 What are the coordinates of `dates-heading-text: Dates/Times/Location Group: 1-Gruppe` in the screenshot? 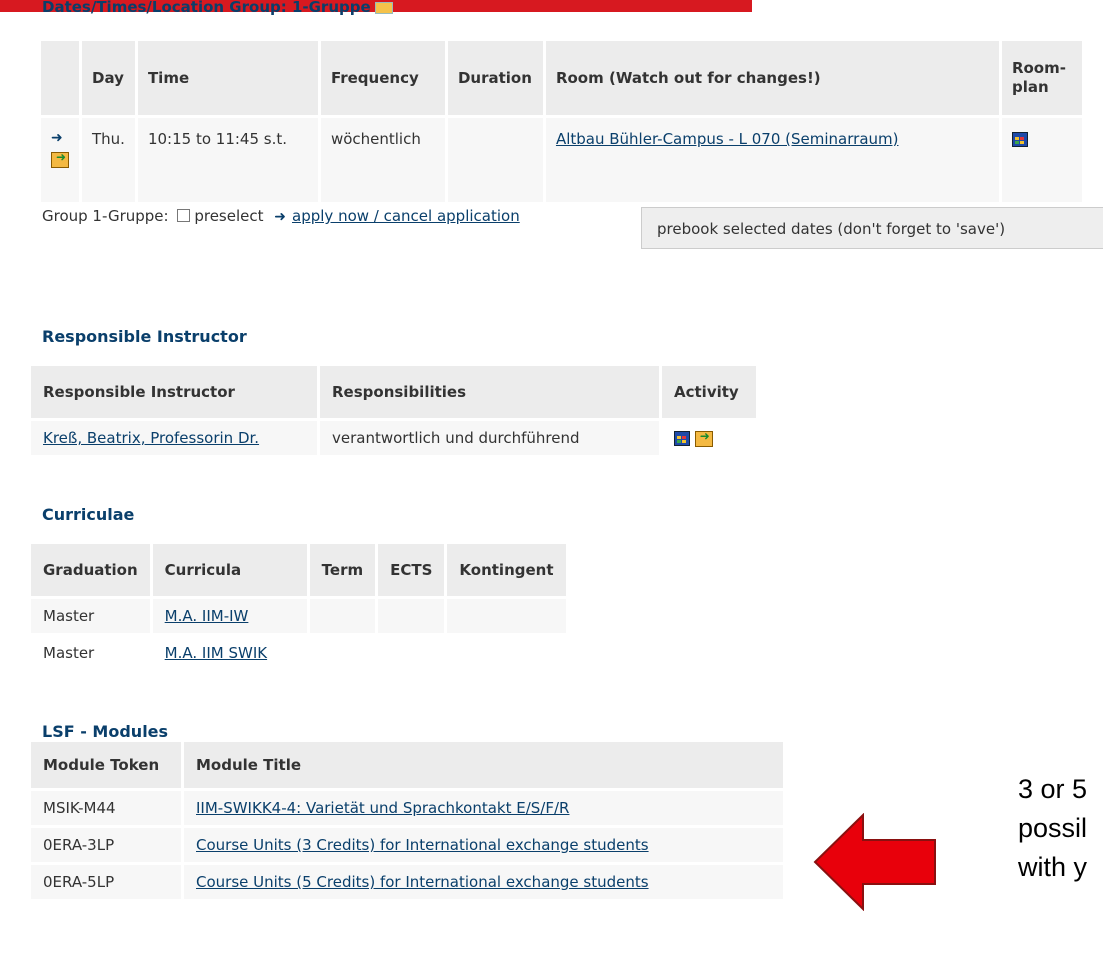 It's located at (206, 8).